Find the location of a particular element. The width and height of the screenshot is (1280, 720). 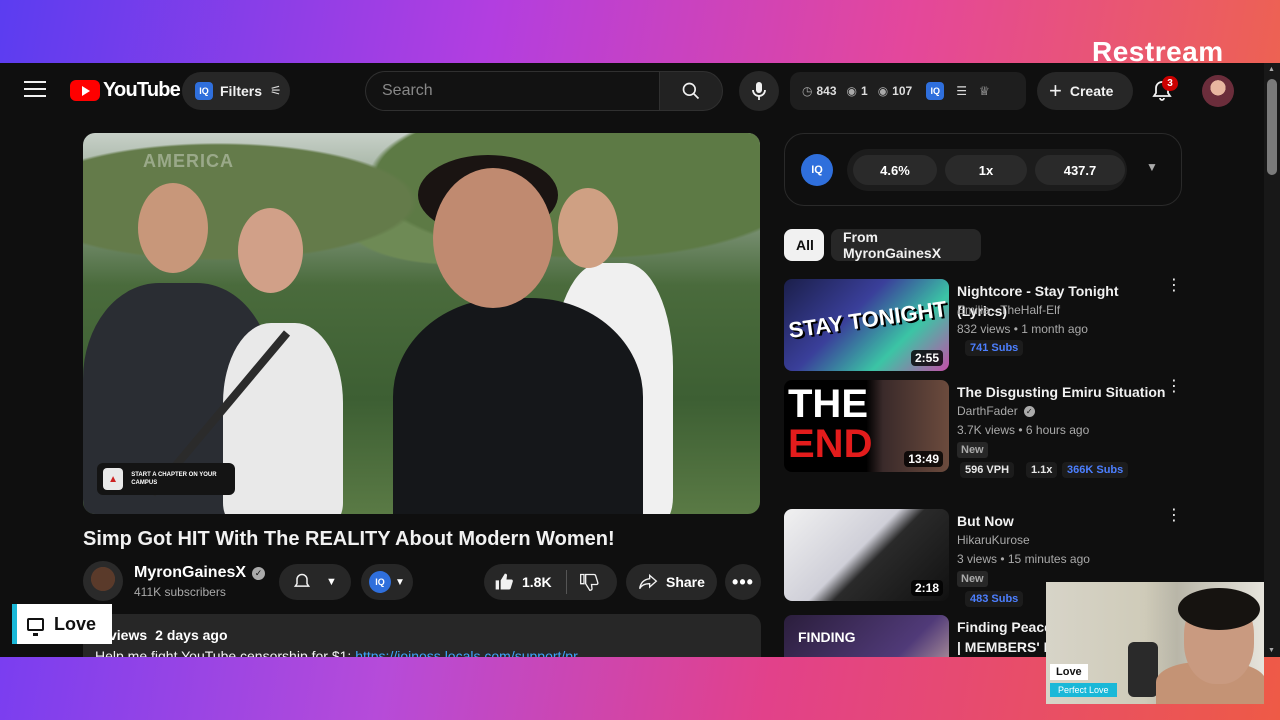

video-watermark: AMERICA is located at coordinates (188, 161).